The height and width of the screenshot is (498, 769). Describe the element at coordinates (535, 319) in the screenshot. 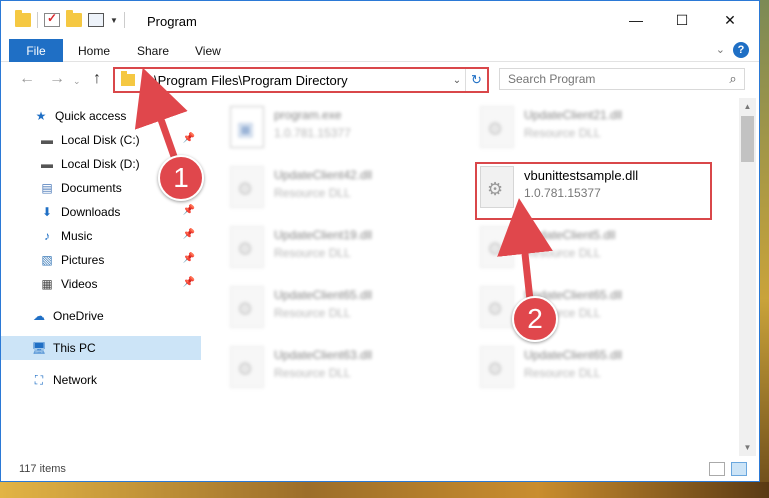

I see `callout-step-2: 2` at that location.